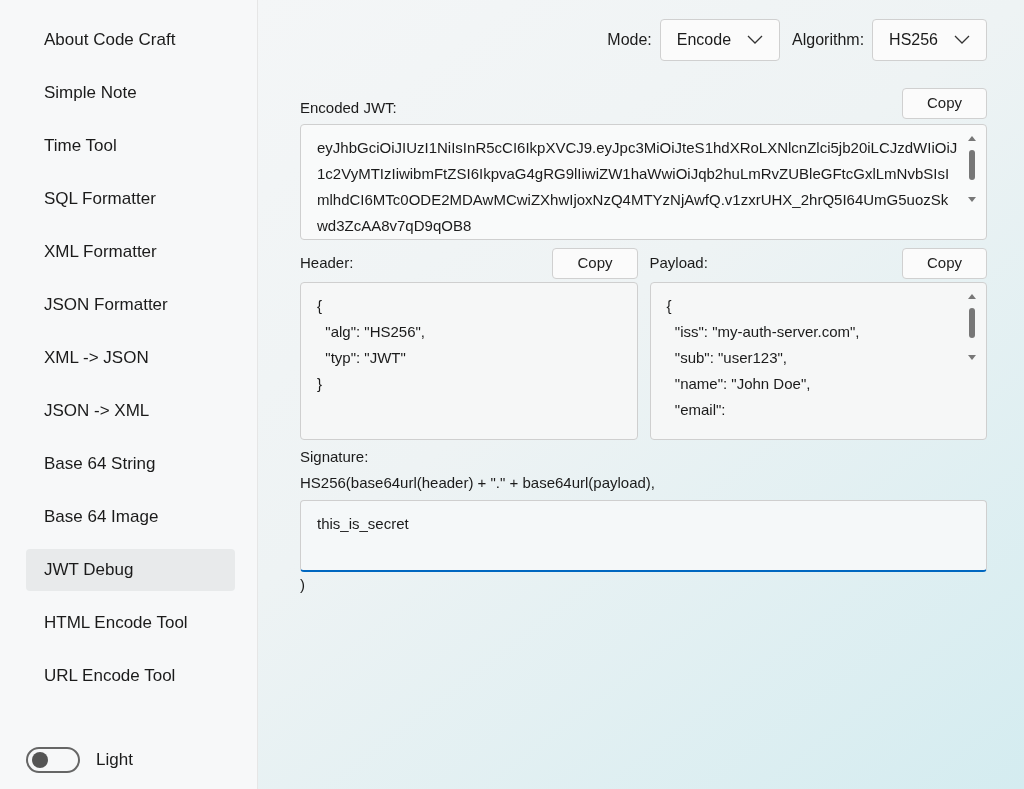  Describe the element at coordinates (629, 40) in the screenshot. I see `mode-label: Mode:` at that location.